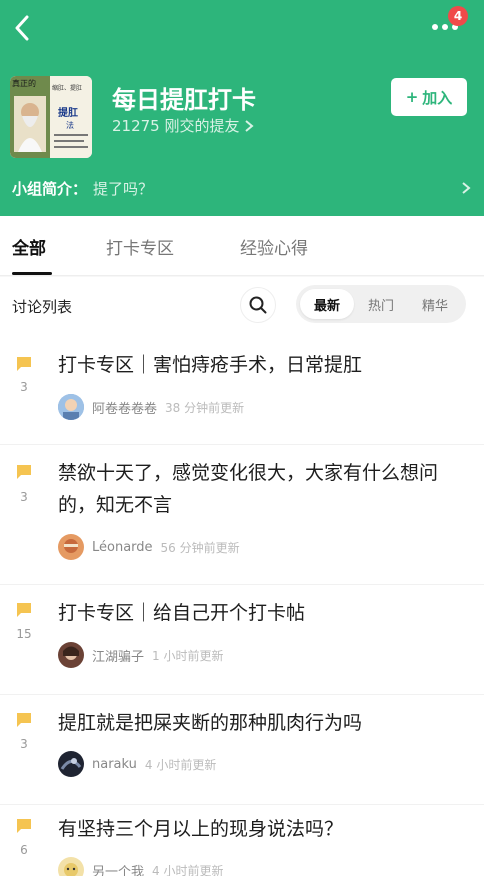 Image resolution: width=484 pixels, height=876 pixels. What do you see at coordinates (68, 112) in the screenshot?
I see `svg-text: 提肛` at bounding box center [68, 112].